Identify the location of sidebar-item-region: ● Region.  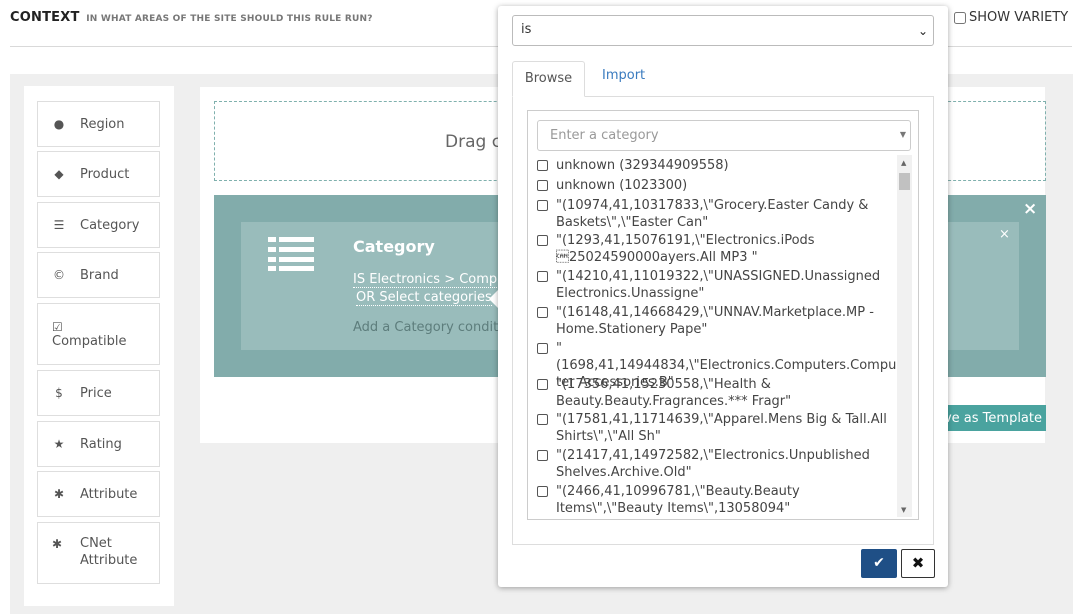
(98, 124).